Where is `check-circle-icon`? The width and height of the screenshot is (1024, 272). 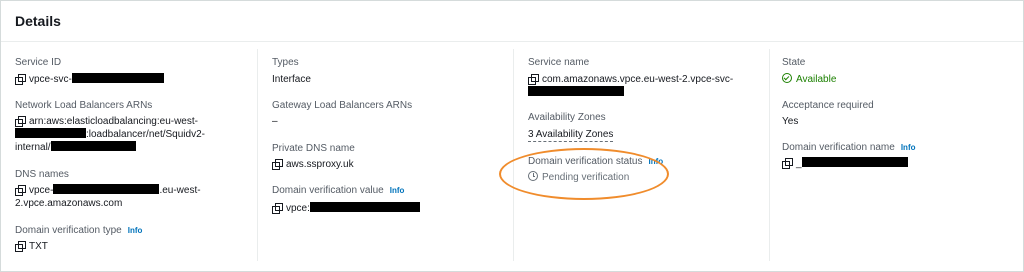 check-circle-icon is located at coordinates (787, 78).